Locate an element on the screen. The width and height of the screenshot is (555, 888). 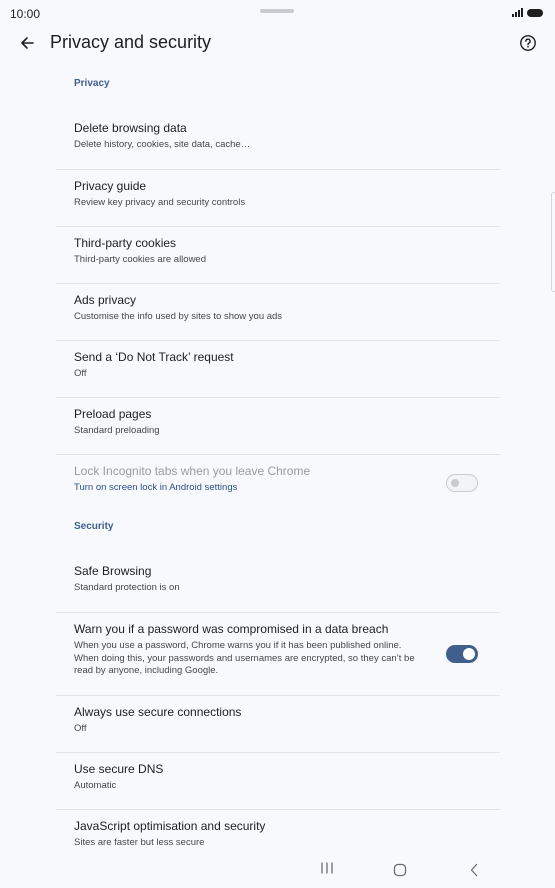
status-bar: 10:00 is located at coordinates (277, 13).